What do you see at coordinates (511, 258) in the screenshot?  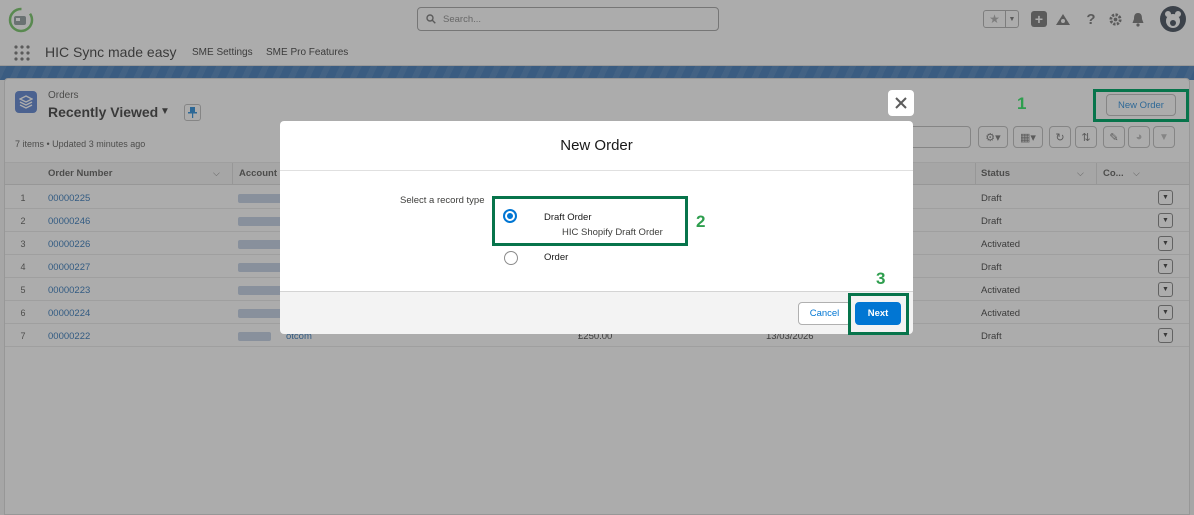 I see `radio-order` at bounding box center [511, 258].